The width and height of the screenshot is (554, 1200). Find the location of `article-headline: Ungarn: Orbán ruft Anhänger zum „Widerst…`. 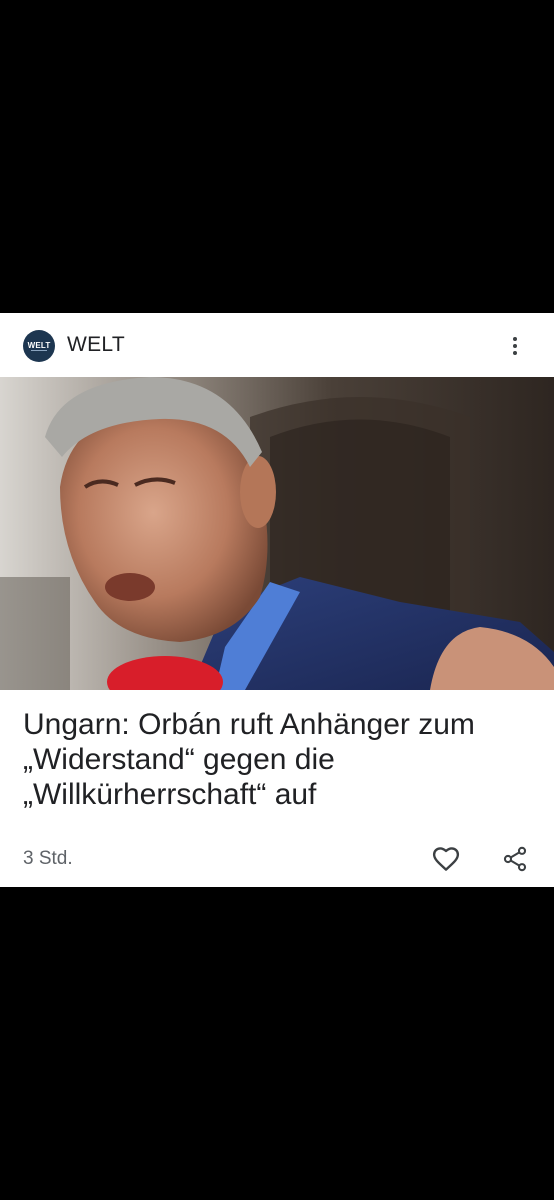

article-headline: Ungarn: Orbán ruft Anhänger zum „Widerst… is located at coordinates (278, 759).